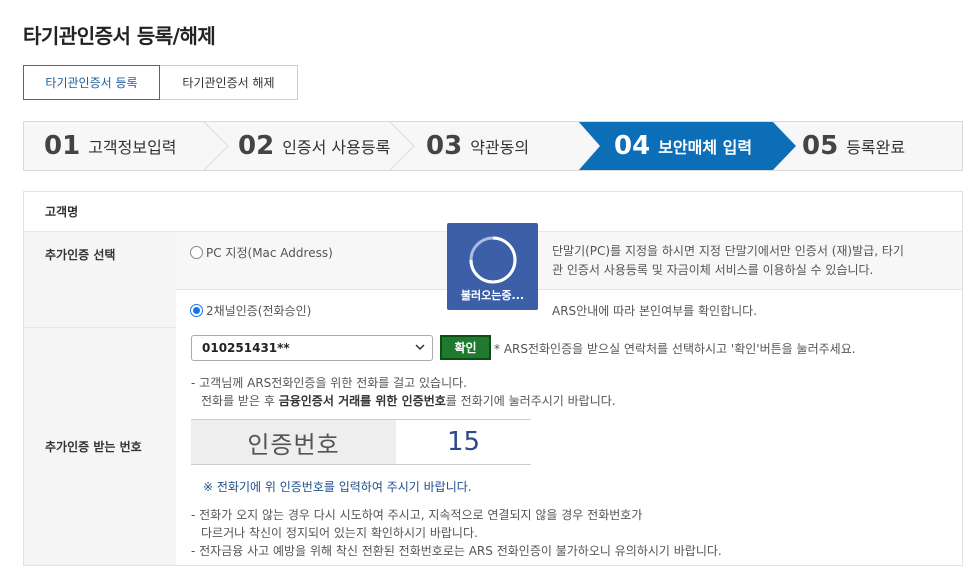 Image resolution: width=976 pixels, height=577 pixels. I want to click on tab-unregister: 타기관인증서 해제, so click(229, 82).